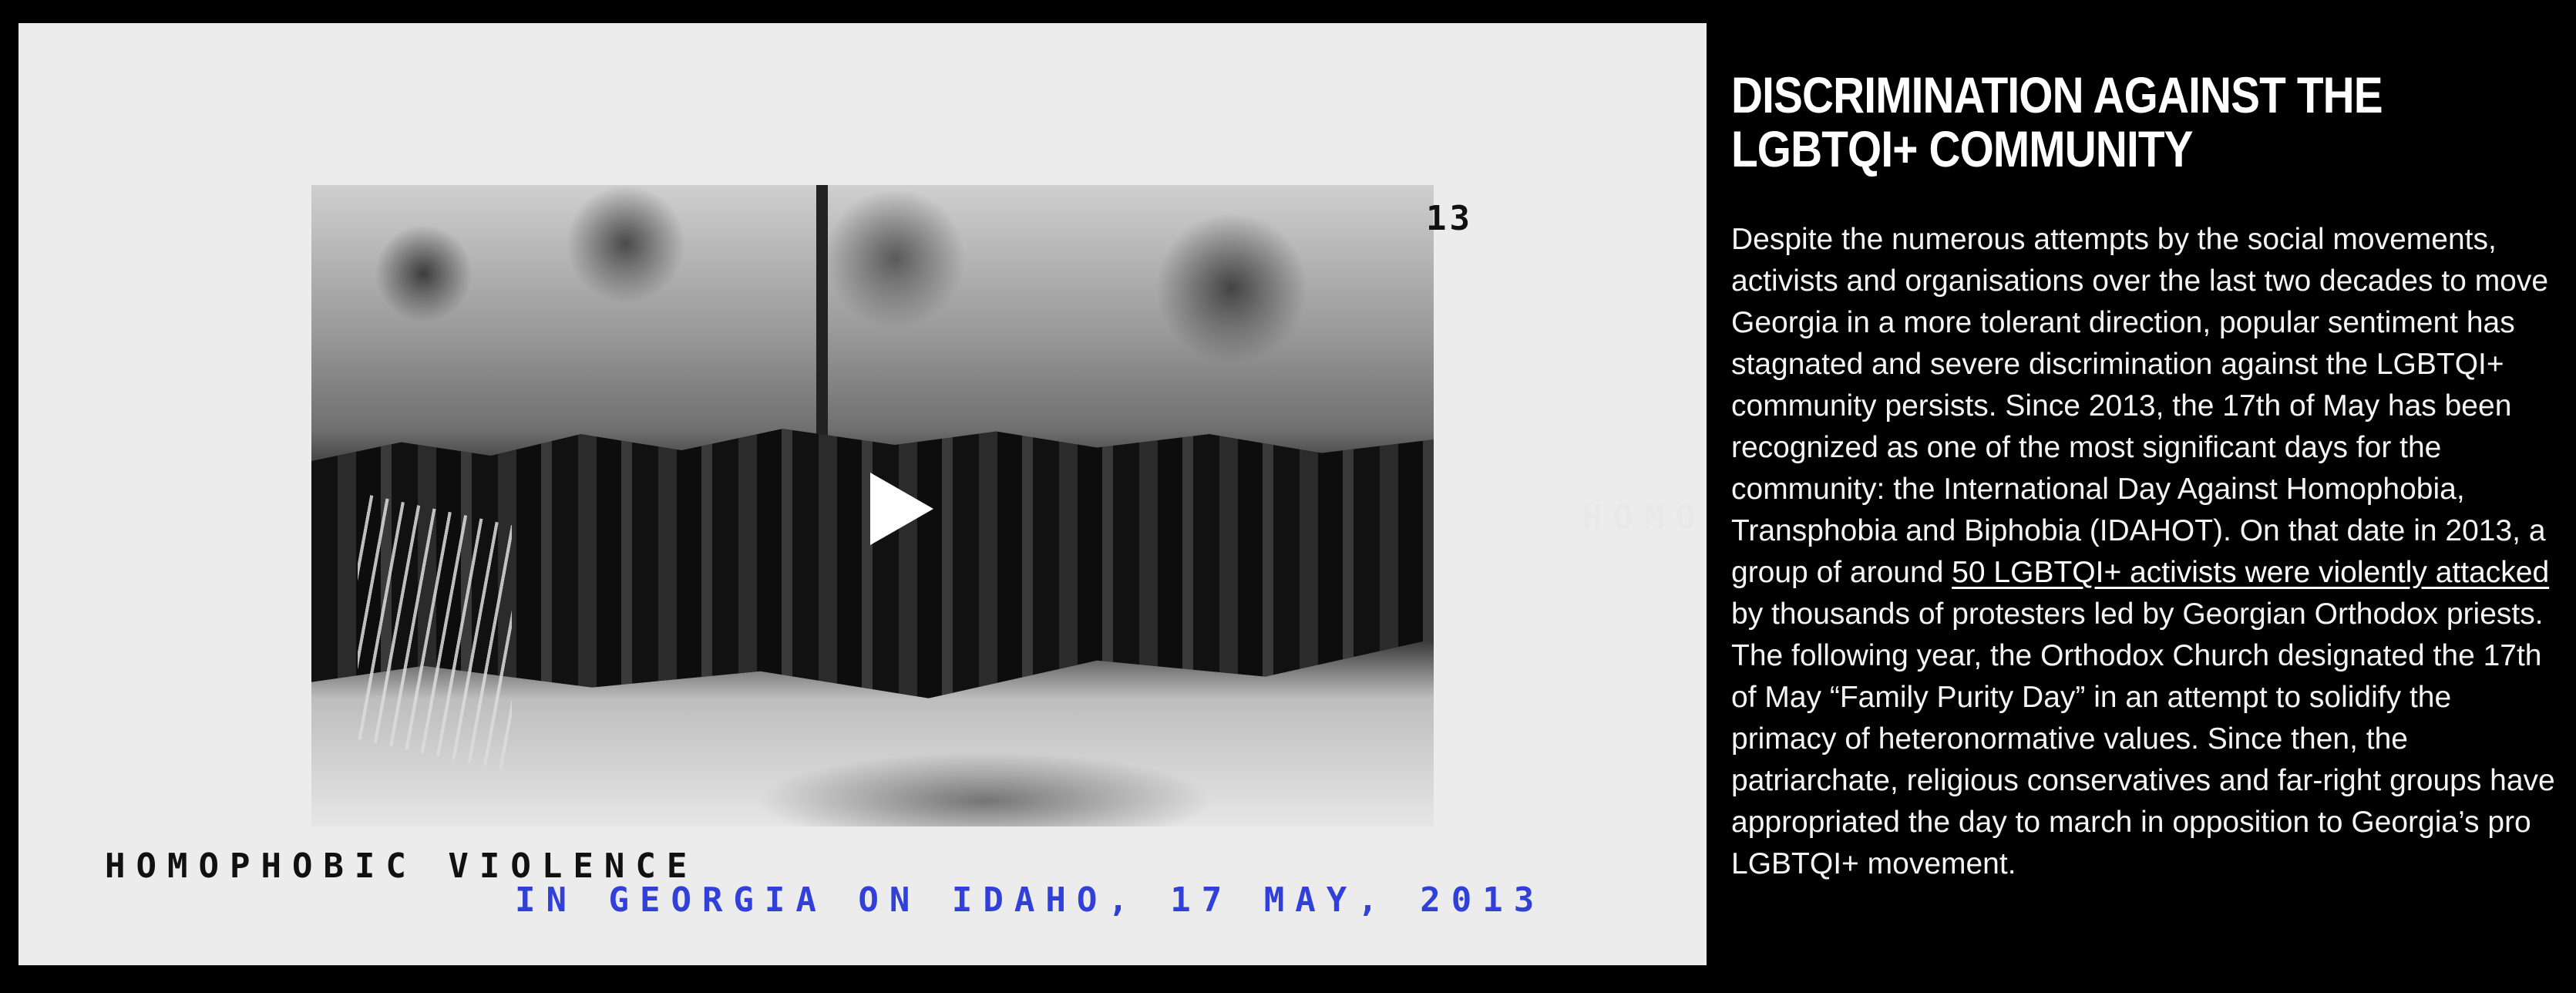  I want to click on video-fence, so click(435, 632).